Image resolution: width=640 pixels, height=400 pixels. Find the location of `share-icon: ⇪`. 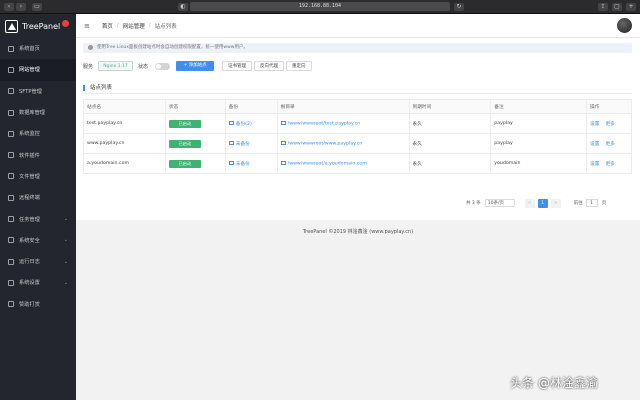

share-icon: ⇪ is located at coordinates (603, 7).